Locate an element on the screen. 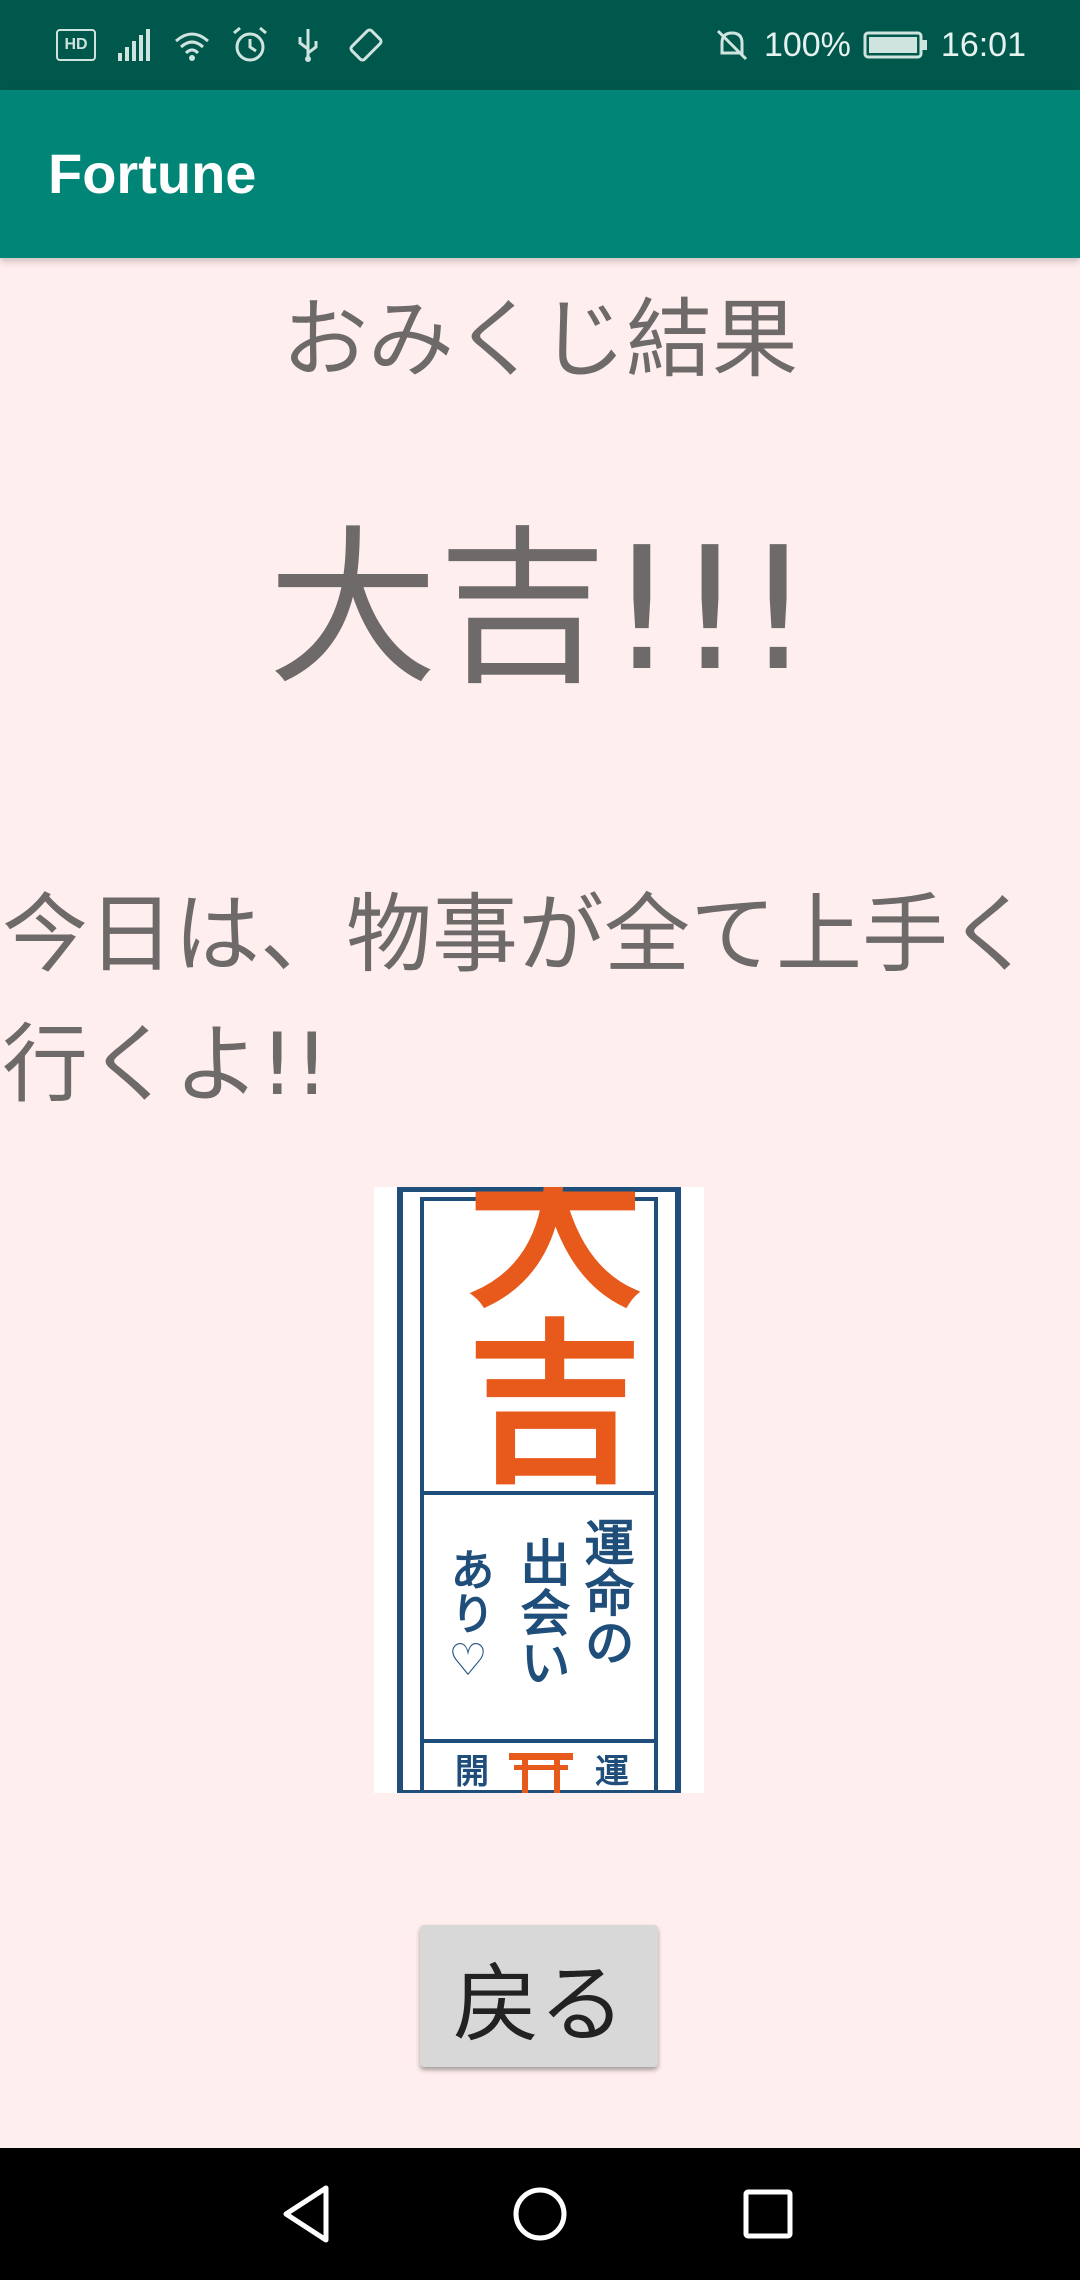 This screenshot has height=2280, width=1080. battery-percent: 100% is located at coordinates (807, 44).